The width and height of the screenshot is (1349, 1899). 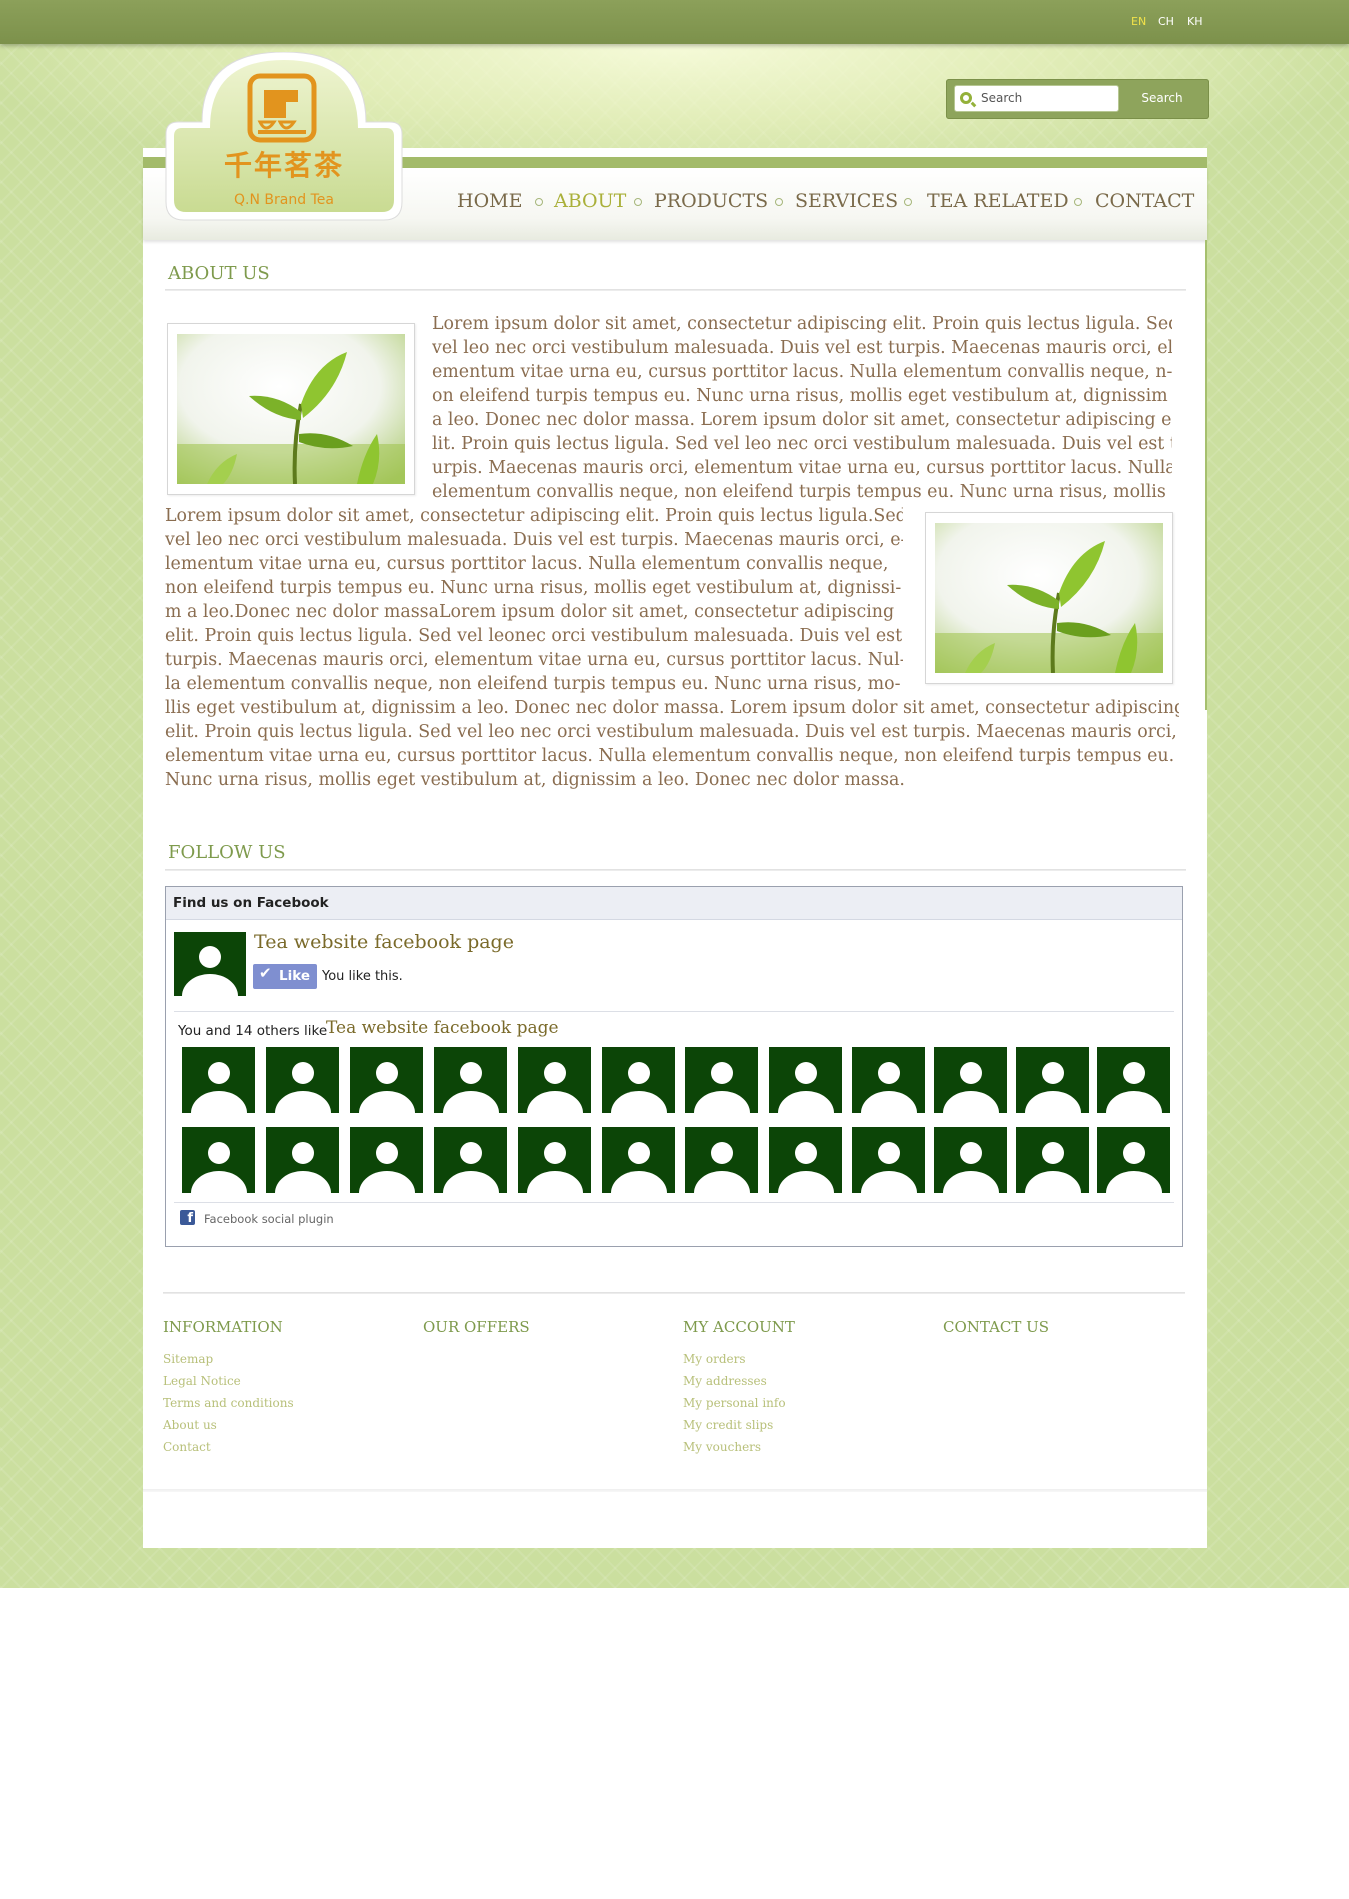 I want to click on checkmark-icon: ✔, so click(x=265, y=973).